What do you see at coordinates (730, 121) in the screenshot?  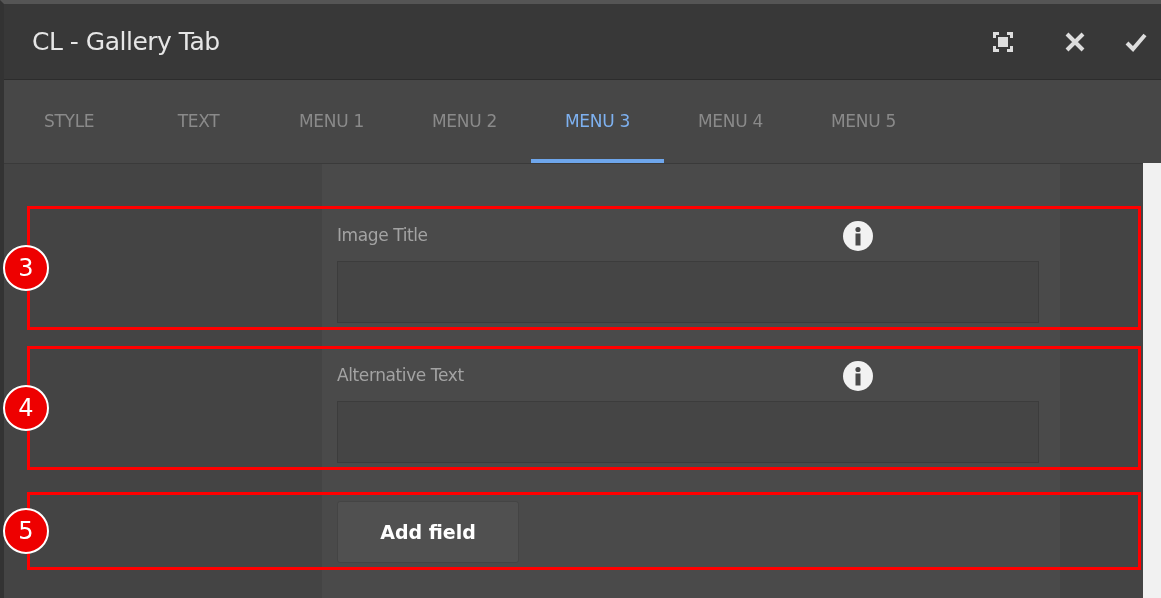 I see `tab: MENU 4` at bounding box center [730, 121].